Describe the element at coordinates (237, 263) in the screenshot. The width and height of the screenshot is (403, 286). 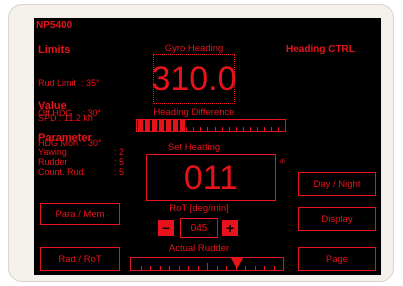
I see `rudder-pointer-icon` at that location.